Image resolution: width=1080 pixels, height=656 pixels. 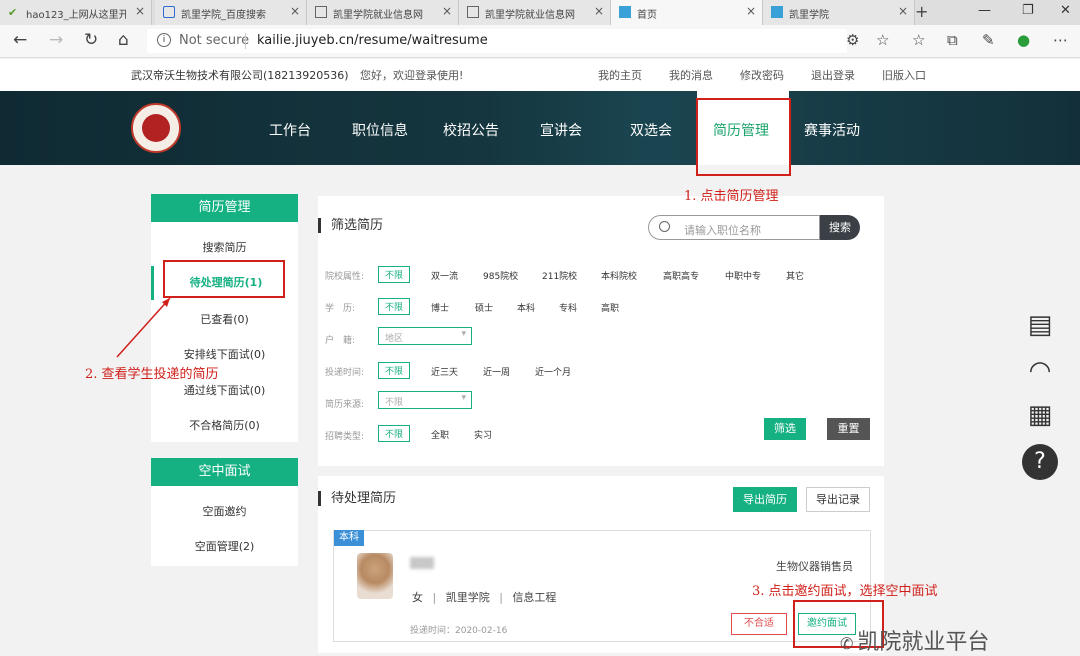 What do you see at coordinates (952, 40) in the screenshot?
I see `collections-icon: ⧉` at bounding box center [952, 40].